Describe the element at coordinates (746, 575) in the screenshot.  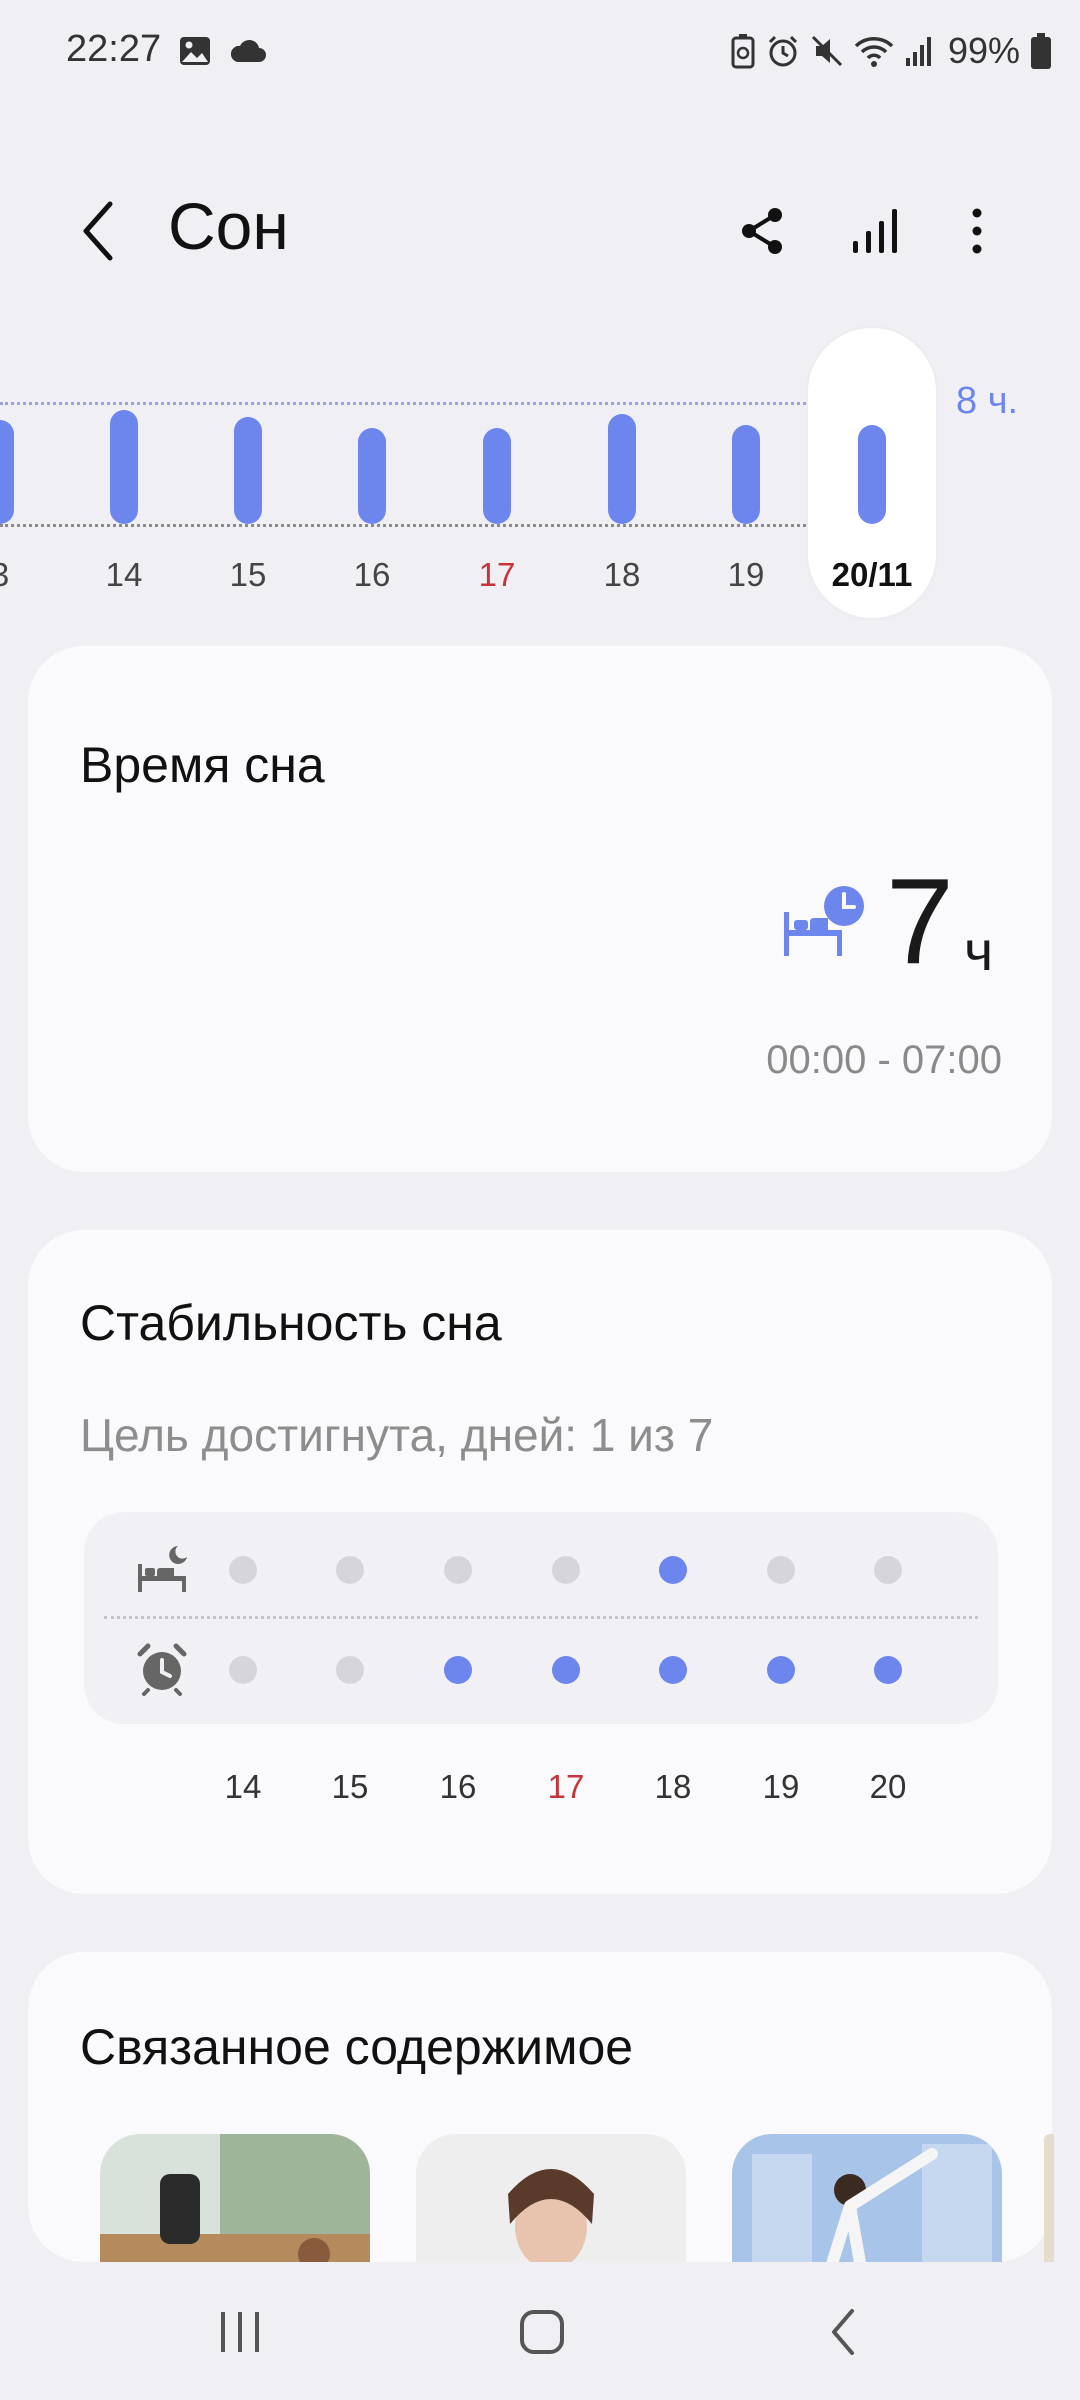
I see `day-label: 19` at that location.